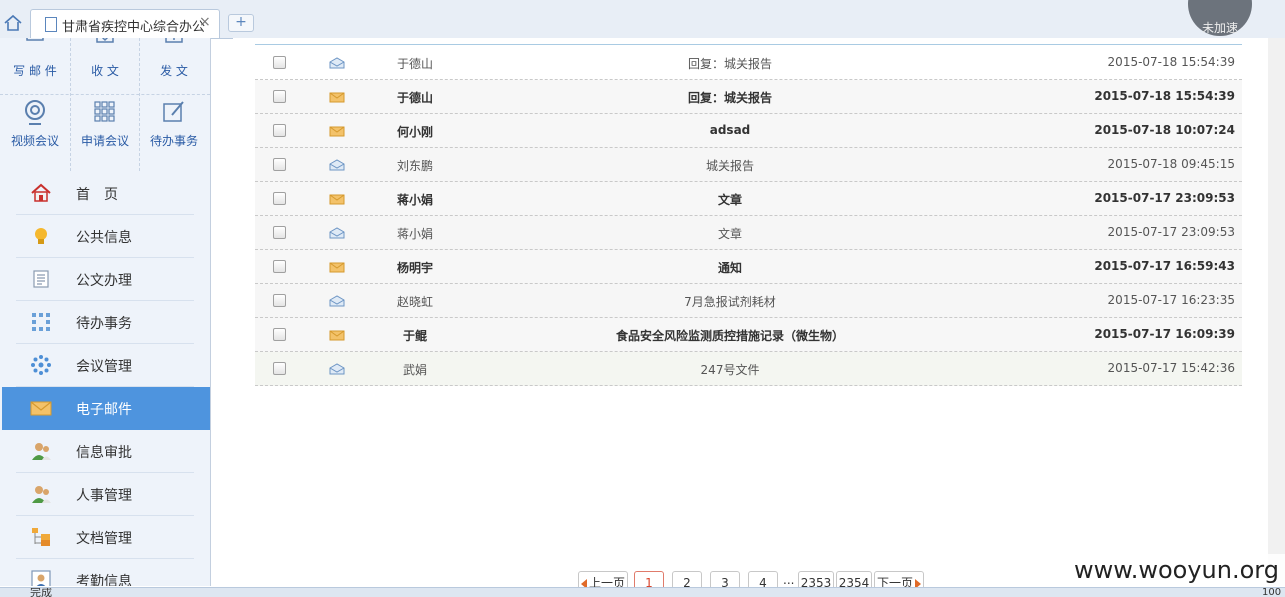  I want to click on mail-sender: 于德山, so click(414, 64).